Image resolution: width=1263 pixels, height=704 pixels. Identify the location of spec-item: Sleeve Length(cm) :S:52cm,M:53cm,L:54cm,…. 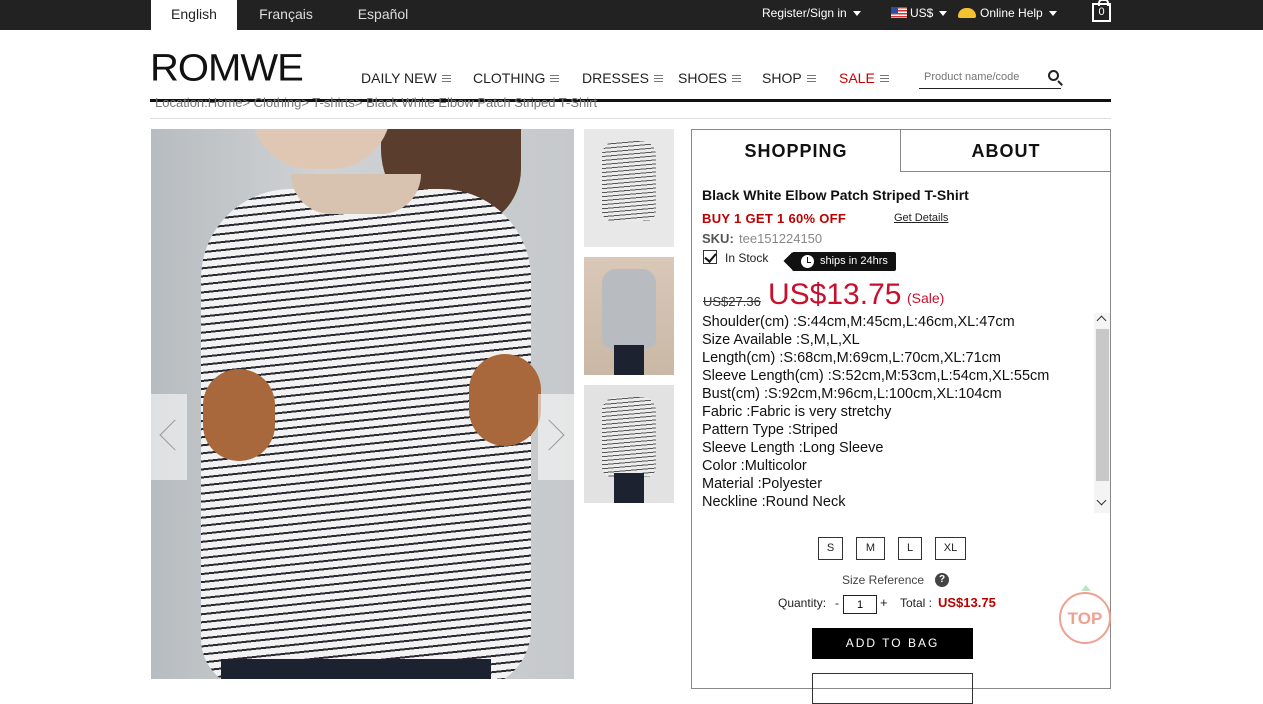
(876, 376).